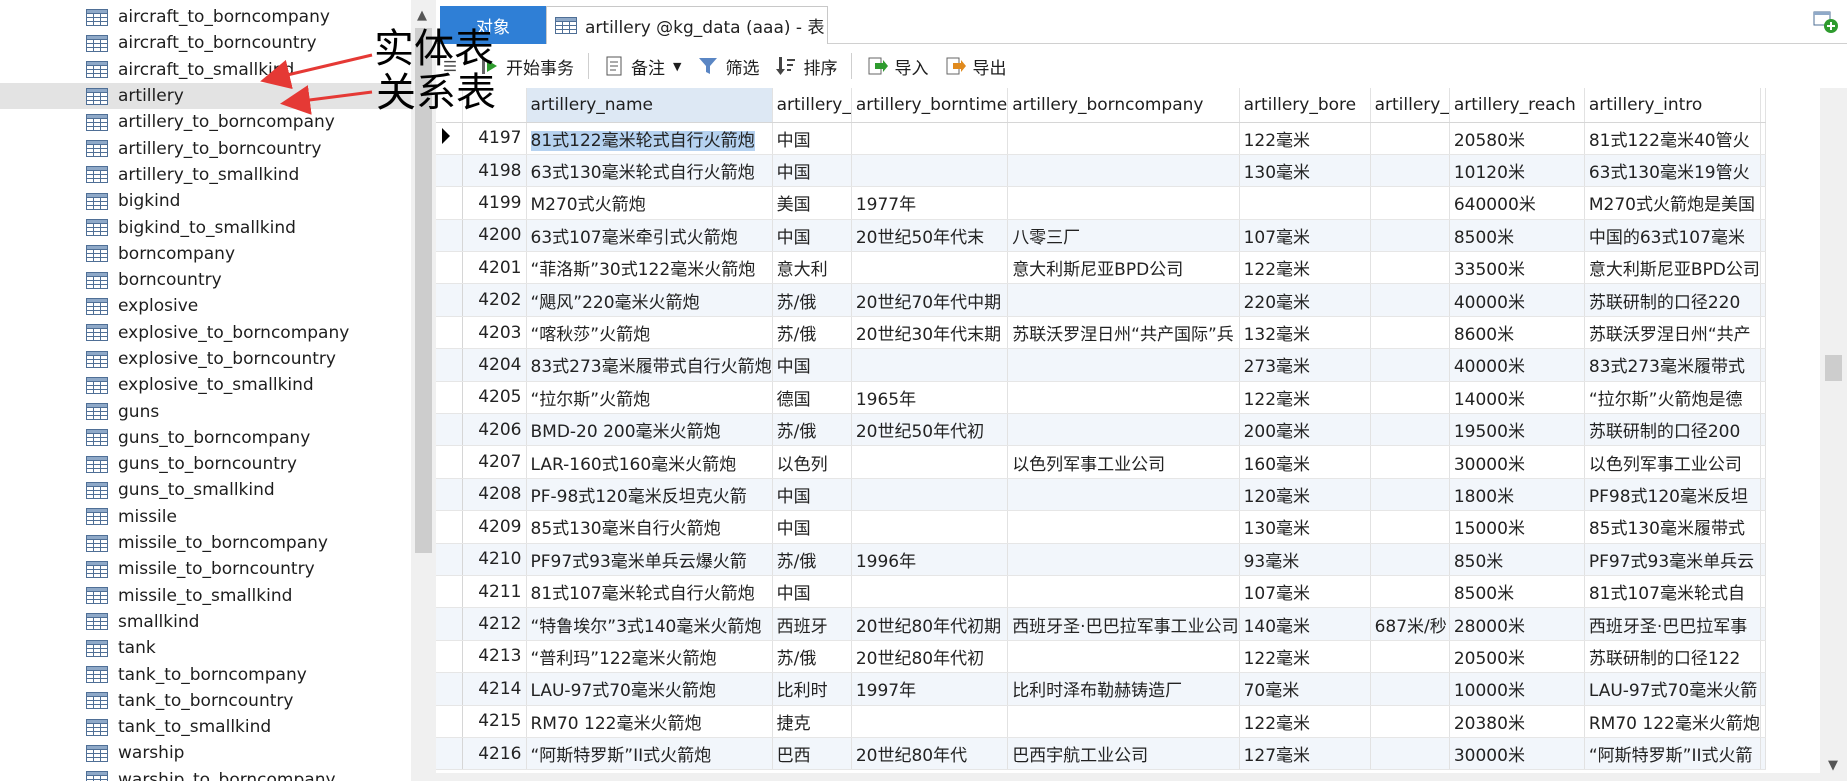 The image size is (1847, 781). Describe the element at coordinates (1305, 105) in the screenshot. I see `column-header: artillery_bore` at that location.